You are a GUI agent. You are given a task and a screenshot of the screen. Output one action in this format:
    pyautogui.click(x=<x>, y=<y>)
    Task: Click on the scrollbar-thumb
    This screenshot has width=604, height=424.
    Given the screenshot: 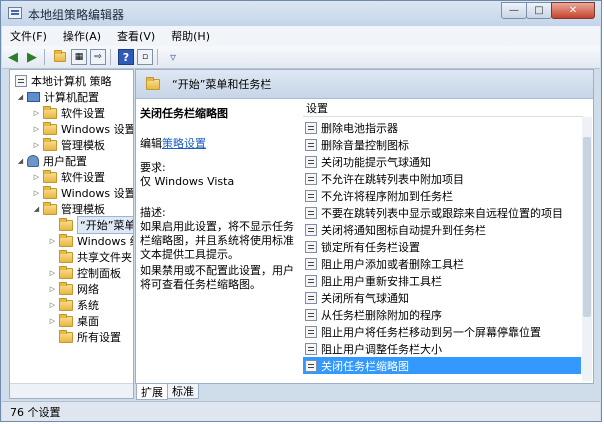 What is the action you would take?
    pyautogui.click(x=587, y=227)
    